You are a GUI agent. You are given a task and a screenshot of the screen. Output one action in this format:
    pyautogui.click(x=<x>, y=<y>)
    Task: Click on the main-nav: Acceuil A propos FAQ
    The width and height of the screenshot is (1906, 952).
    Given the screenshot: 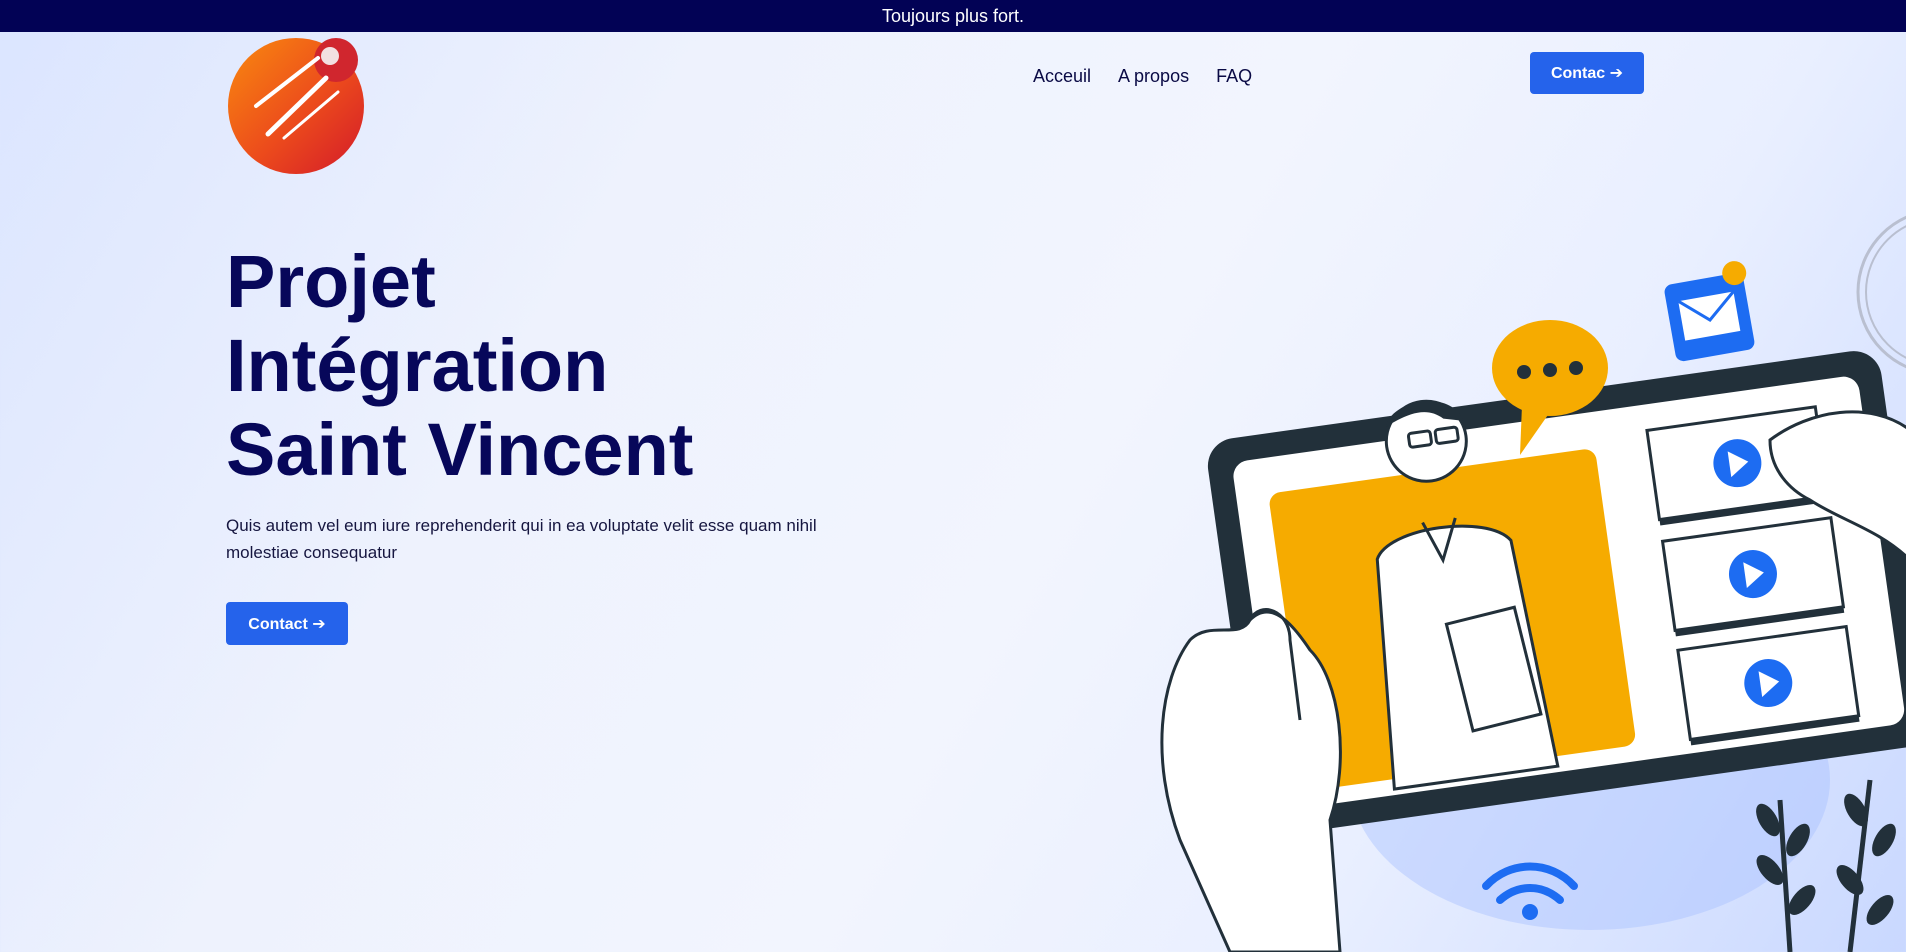 What is the action you would take?
    pyautogui.click(x=1142, y=76)
    